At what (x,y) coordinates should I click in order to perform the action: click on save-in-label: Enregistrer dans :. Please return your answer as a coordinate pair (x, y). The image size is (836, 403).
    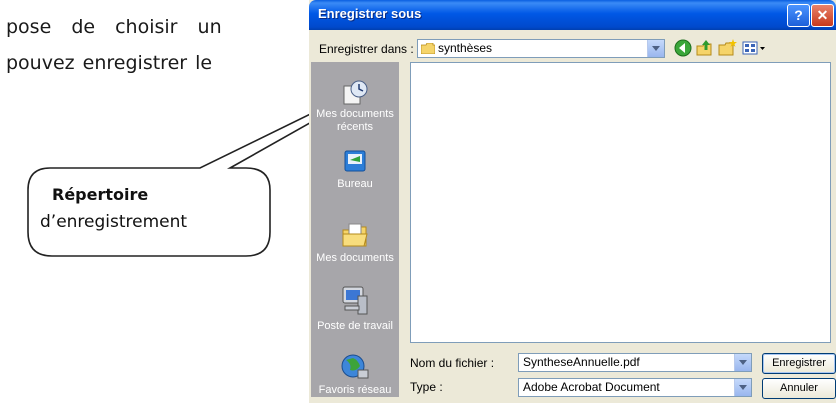
    Looking at the image, I should click on (366, 49).